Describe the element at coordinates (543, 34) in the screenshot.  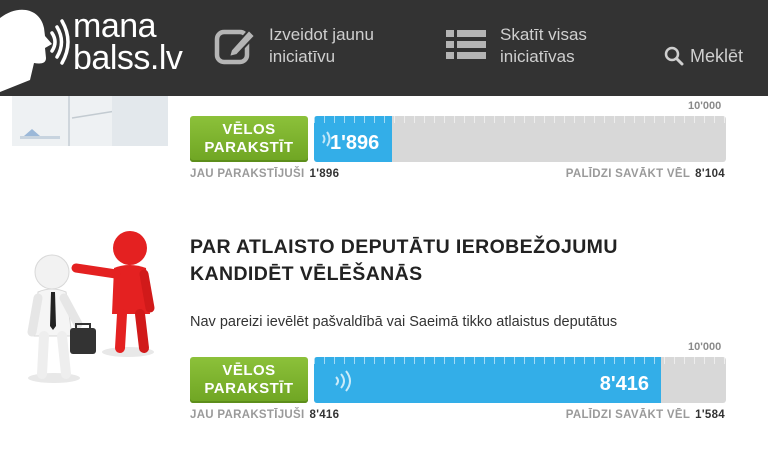
I see `nav-all-line-1: Skatīt visas` at that location.